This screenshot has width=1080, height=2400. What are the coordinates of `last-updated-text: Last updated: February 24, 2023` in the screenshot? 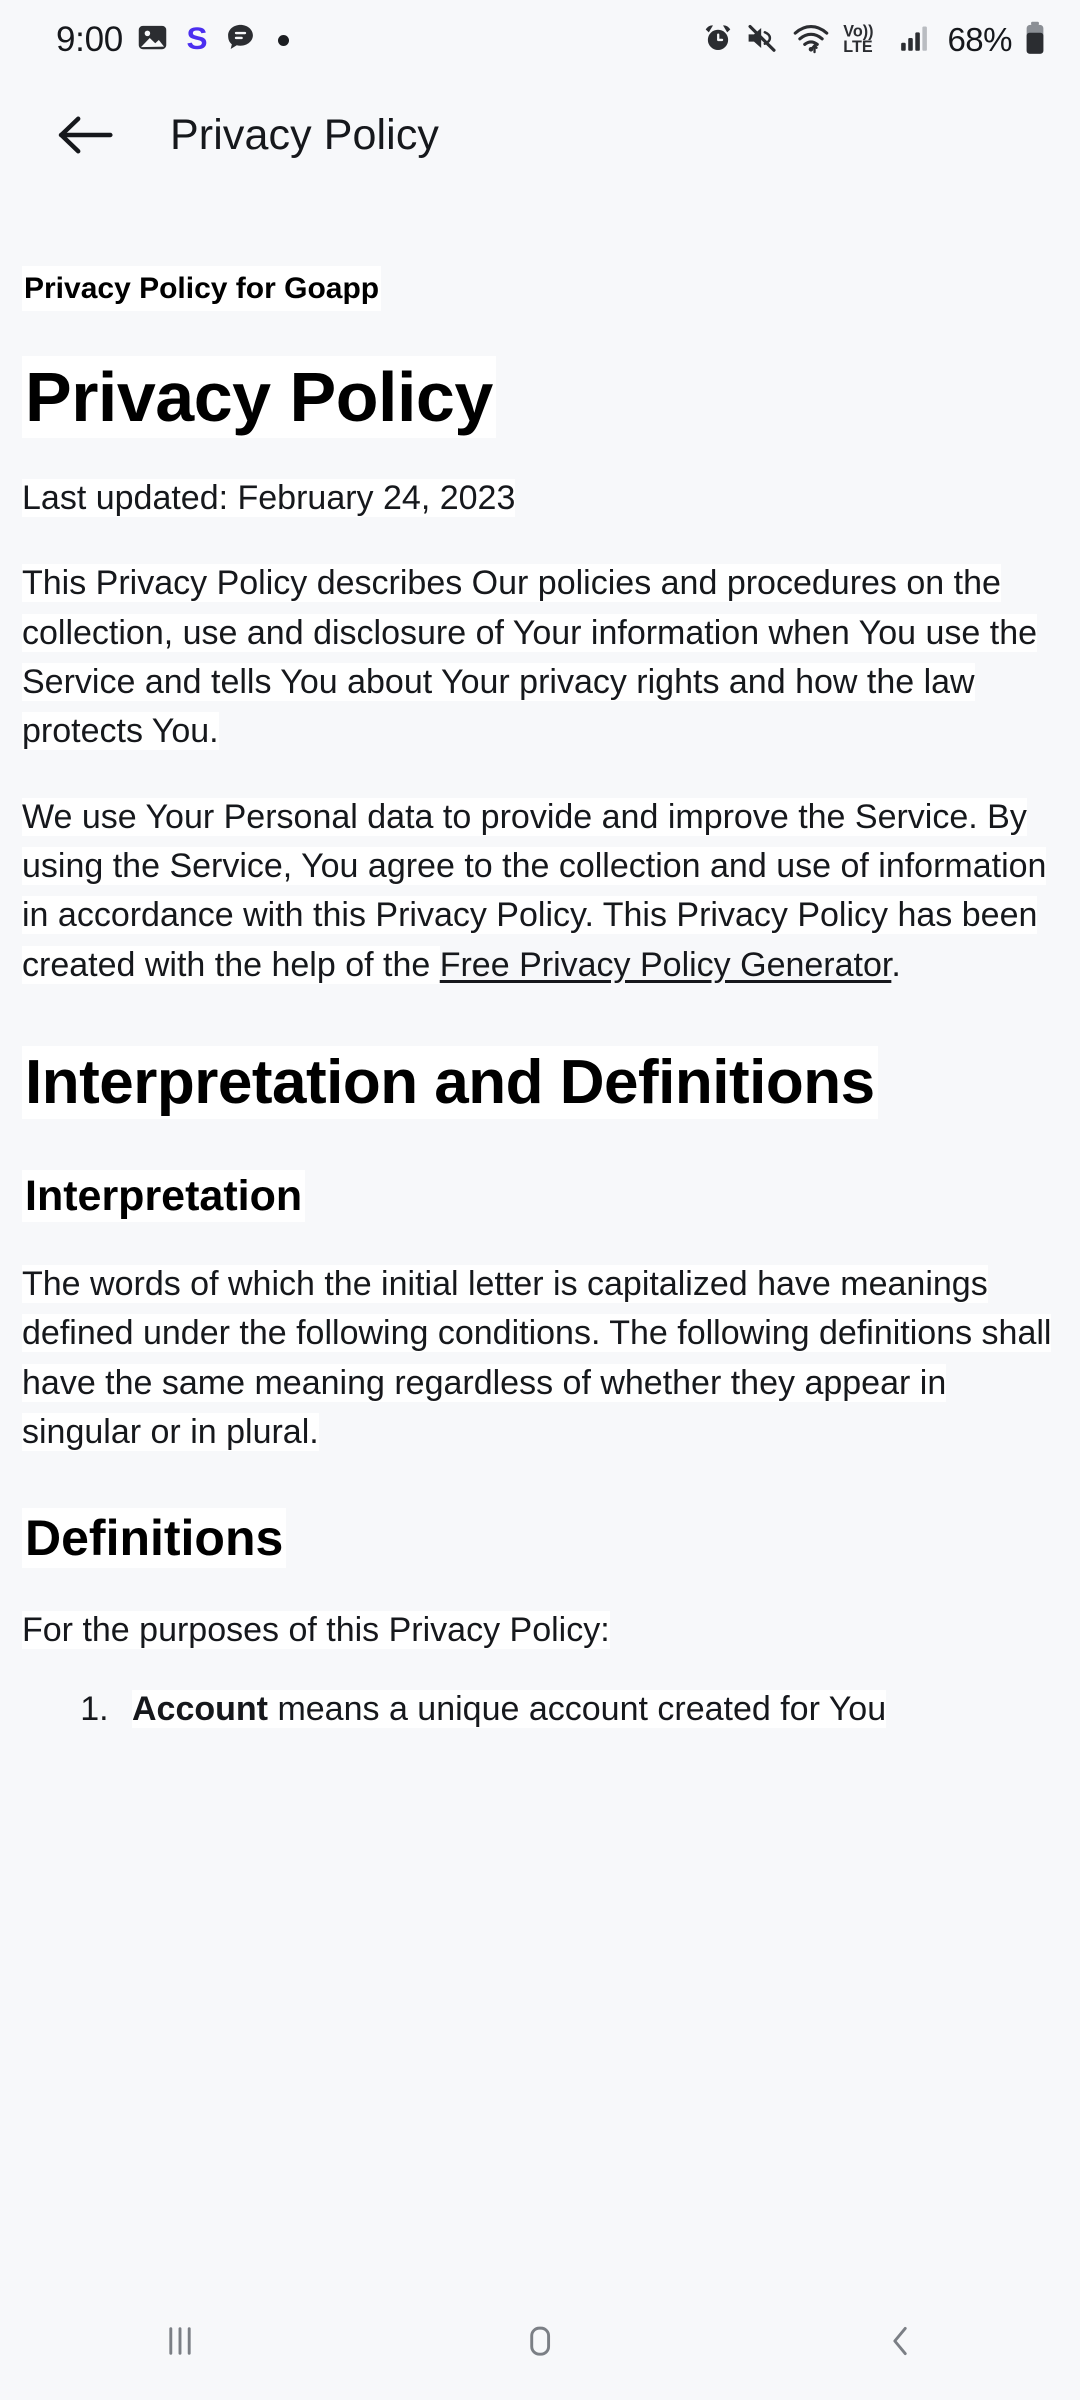 It's located at (269, 498).